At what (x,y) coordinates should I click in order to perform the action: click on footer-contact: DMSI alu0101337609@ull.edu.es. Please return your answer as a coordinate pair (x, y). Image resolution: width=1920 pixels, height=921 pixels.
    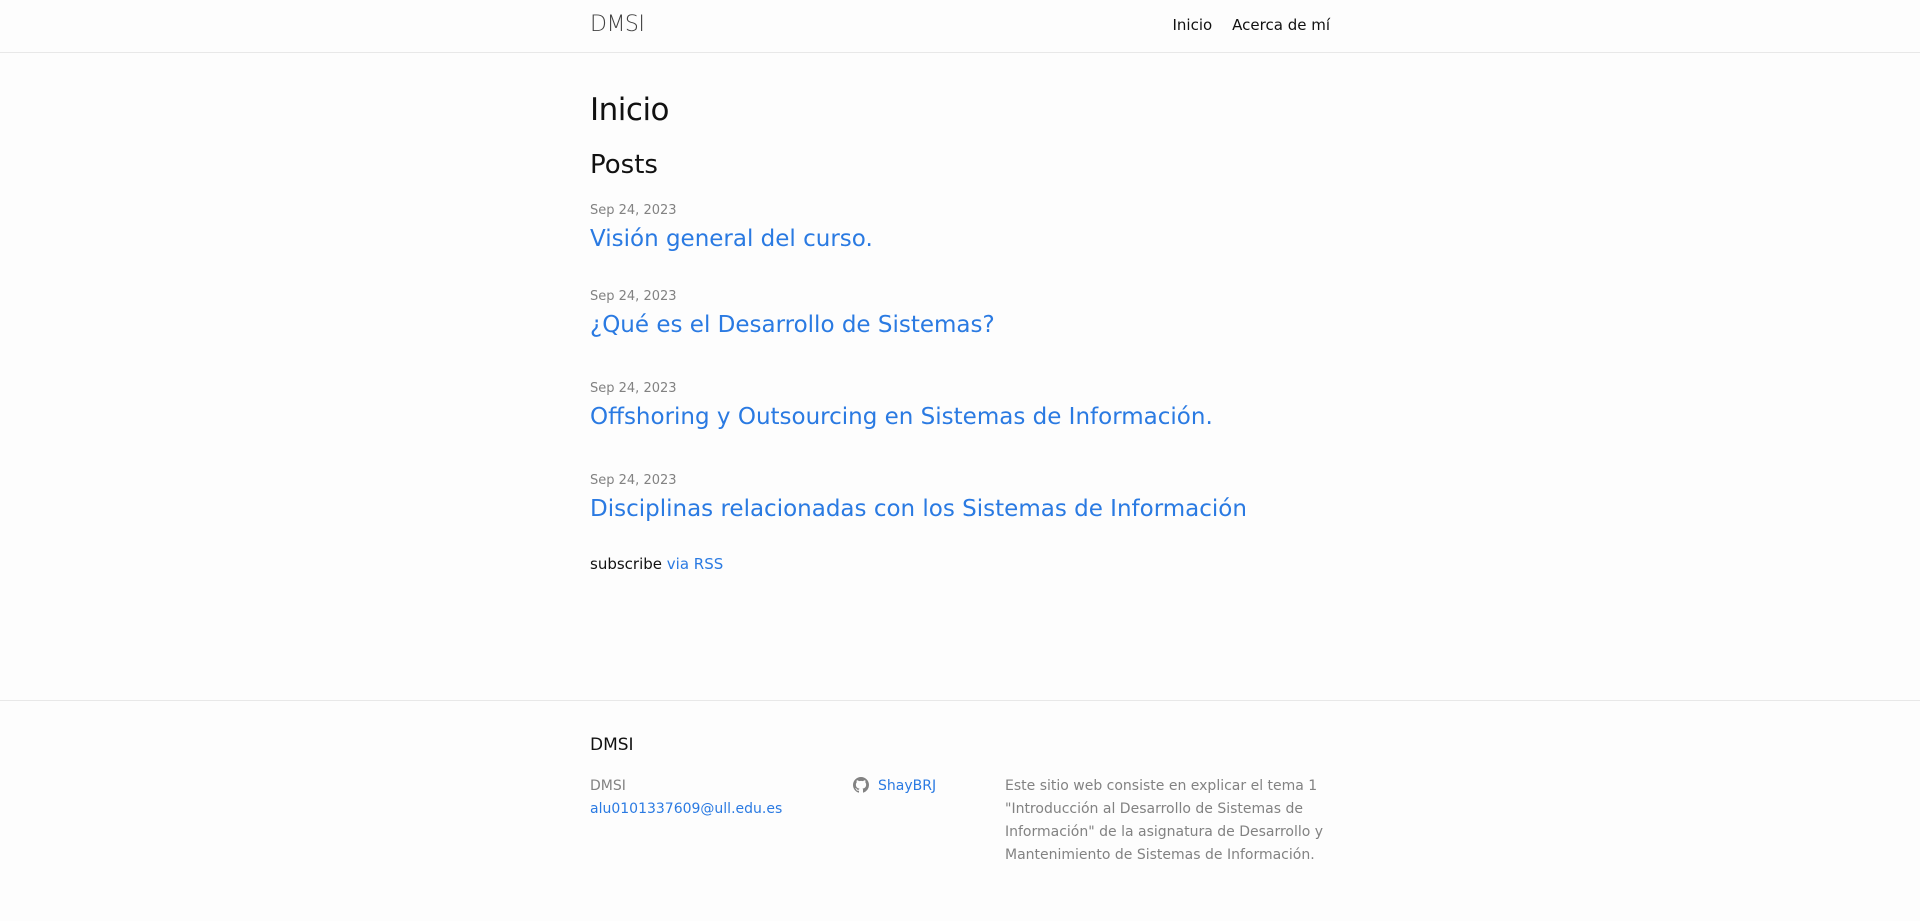
    Looking at the image, I should click on (686, 798).